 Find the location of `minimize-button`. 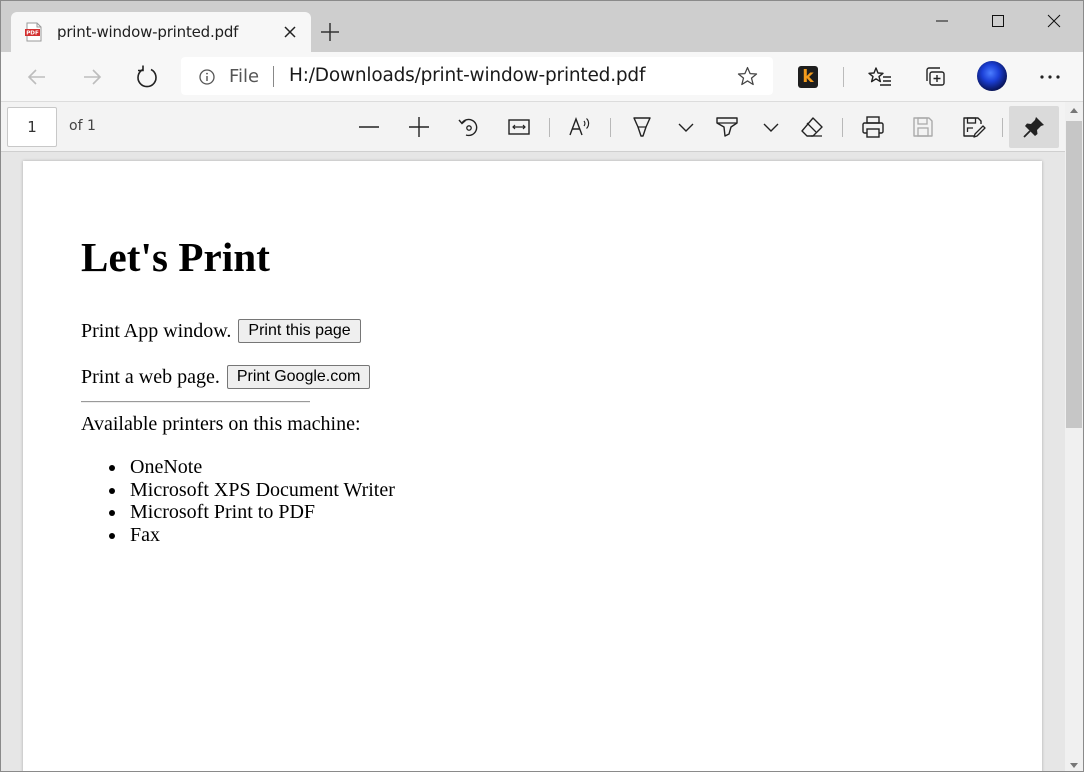

minimize-button is located at coordinates (942, 21).